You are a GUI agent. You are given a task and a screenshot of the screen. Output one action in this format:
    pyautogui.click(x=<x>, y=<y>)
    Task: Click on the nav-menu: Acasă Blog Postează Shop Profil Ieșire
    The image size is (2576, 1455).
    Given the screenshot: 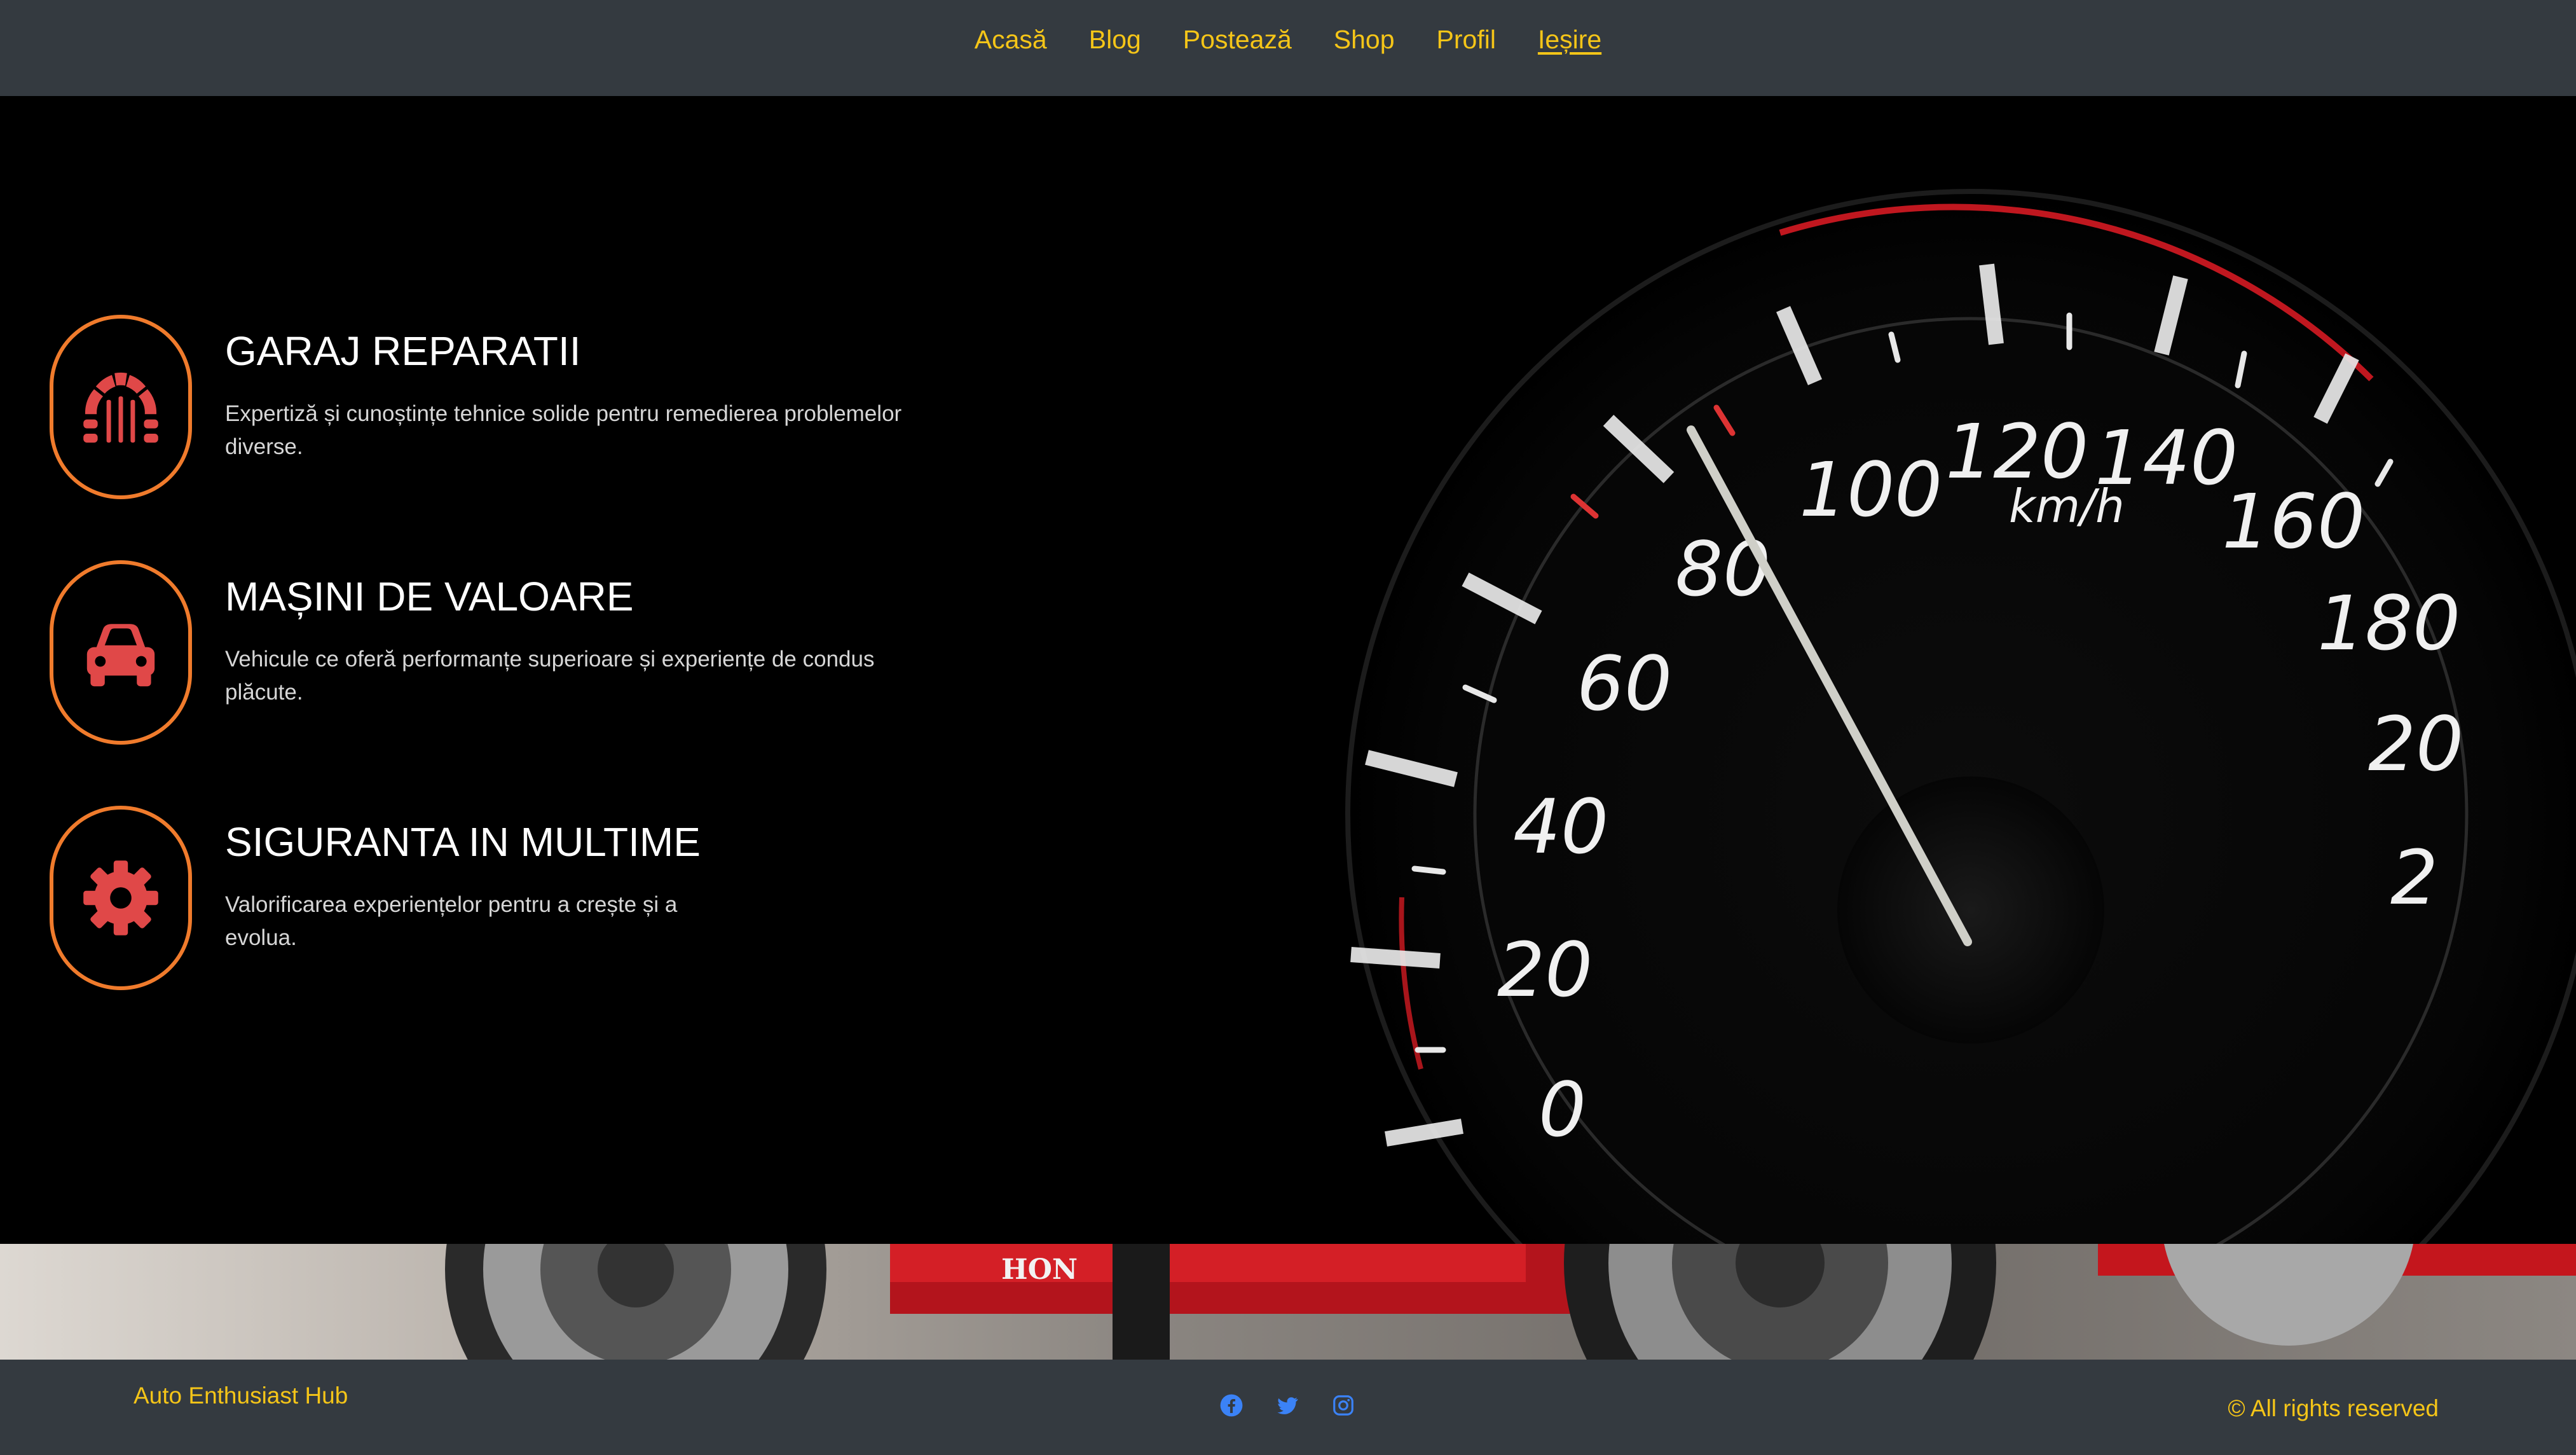 What is the action you would take?
    pyautogui.click(x=1288, y=40)
    